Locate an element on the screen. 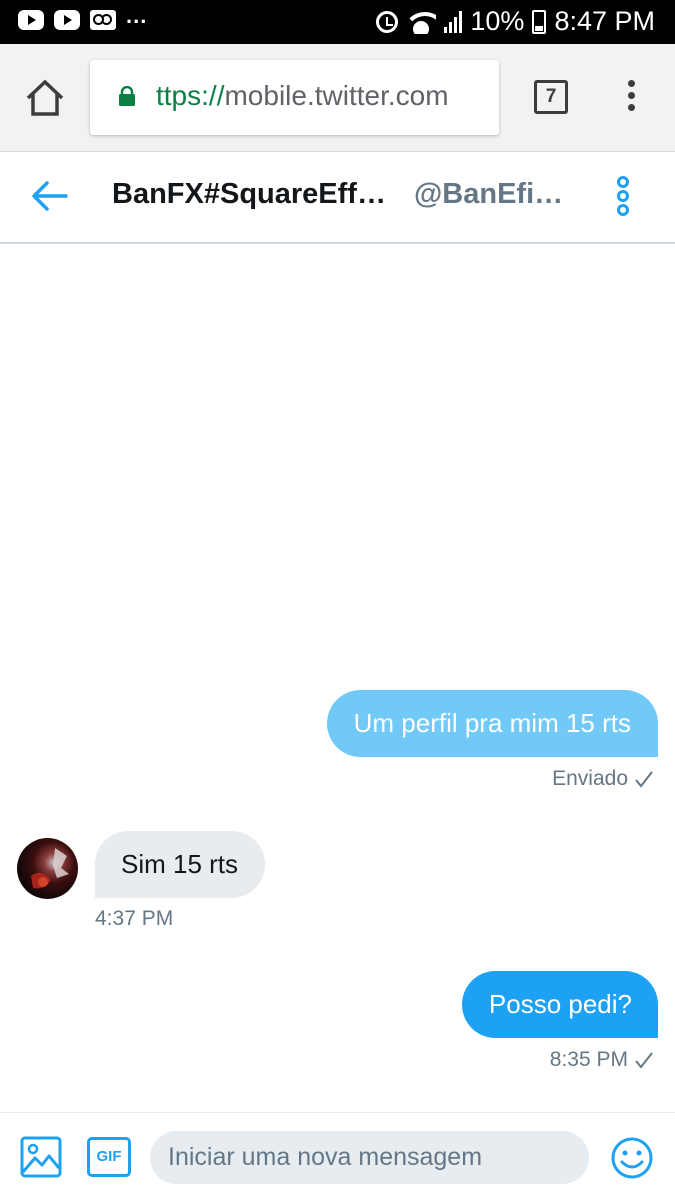 This screenshot has width=675, height=1200. tab-switcher-button: 7 is located at coordinates (551, 97).